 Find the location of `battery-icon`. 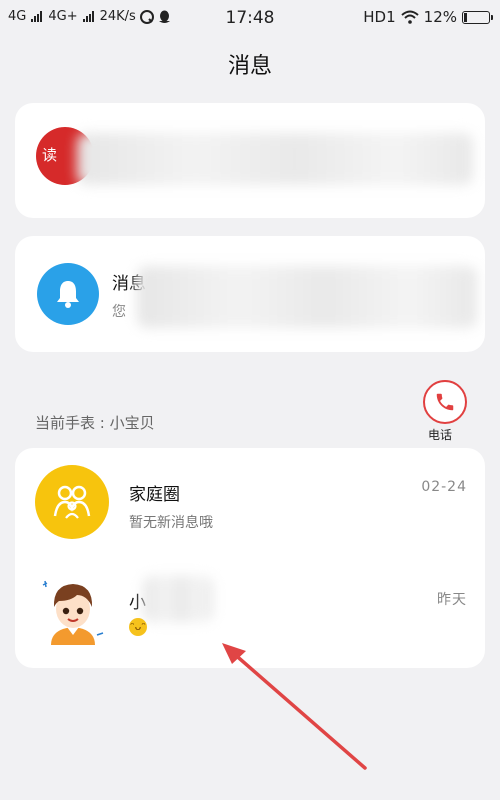

battery-icon is located at coordinates (477, 17).